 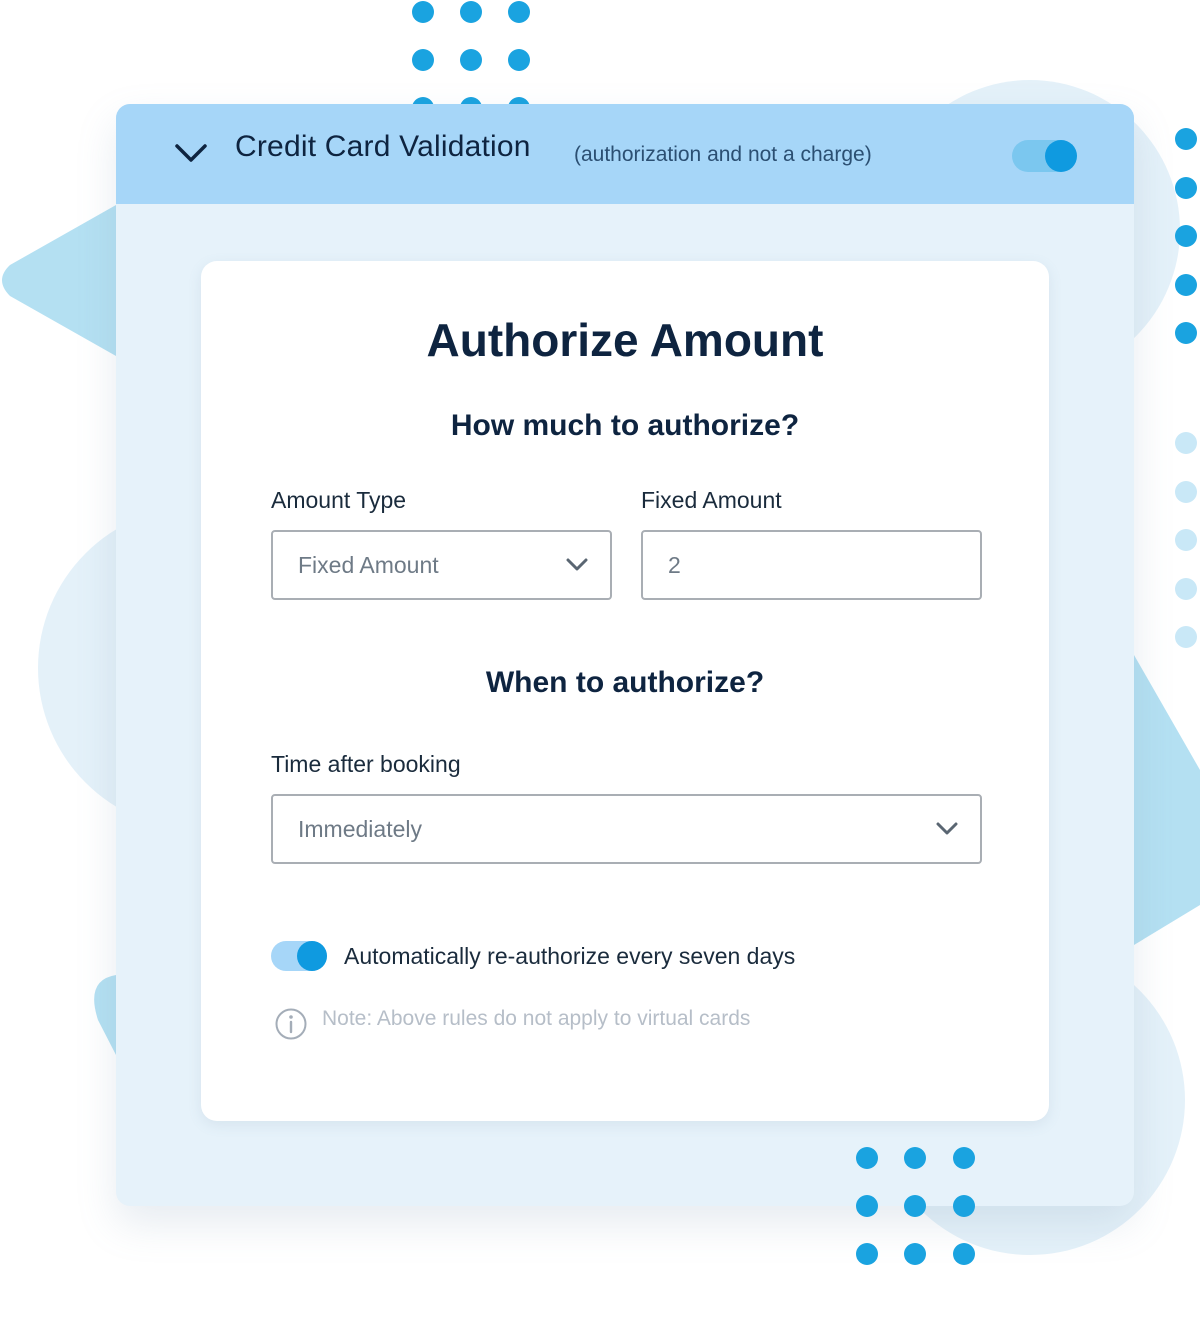 What do you see at coordinates (723, 154) in the screenshot?
I see `panel-subtitle: (authorization and not a charge)` at bounding box center [723, 154].